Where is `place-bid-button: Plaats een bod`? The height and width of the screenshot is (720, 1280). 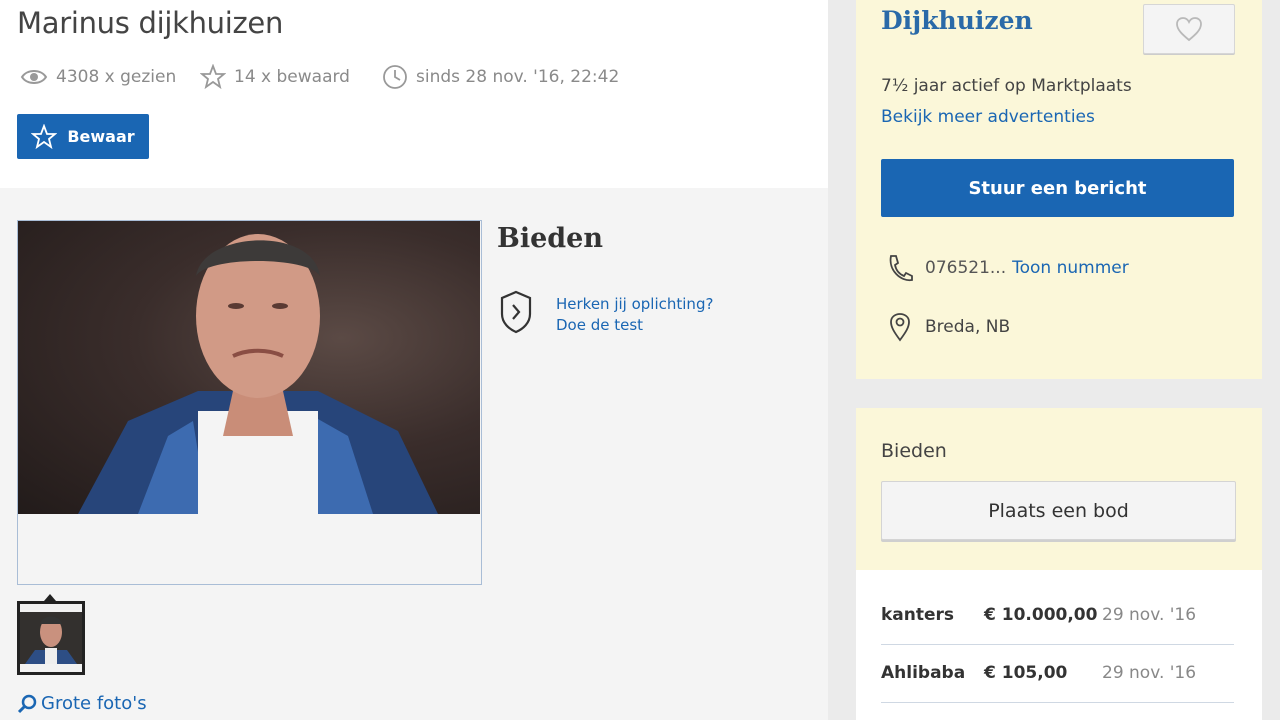 place-bid-button: Plaats een bod is located at coordinates (1058, 510).